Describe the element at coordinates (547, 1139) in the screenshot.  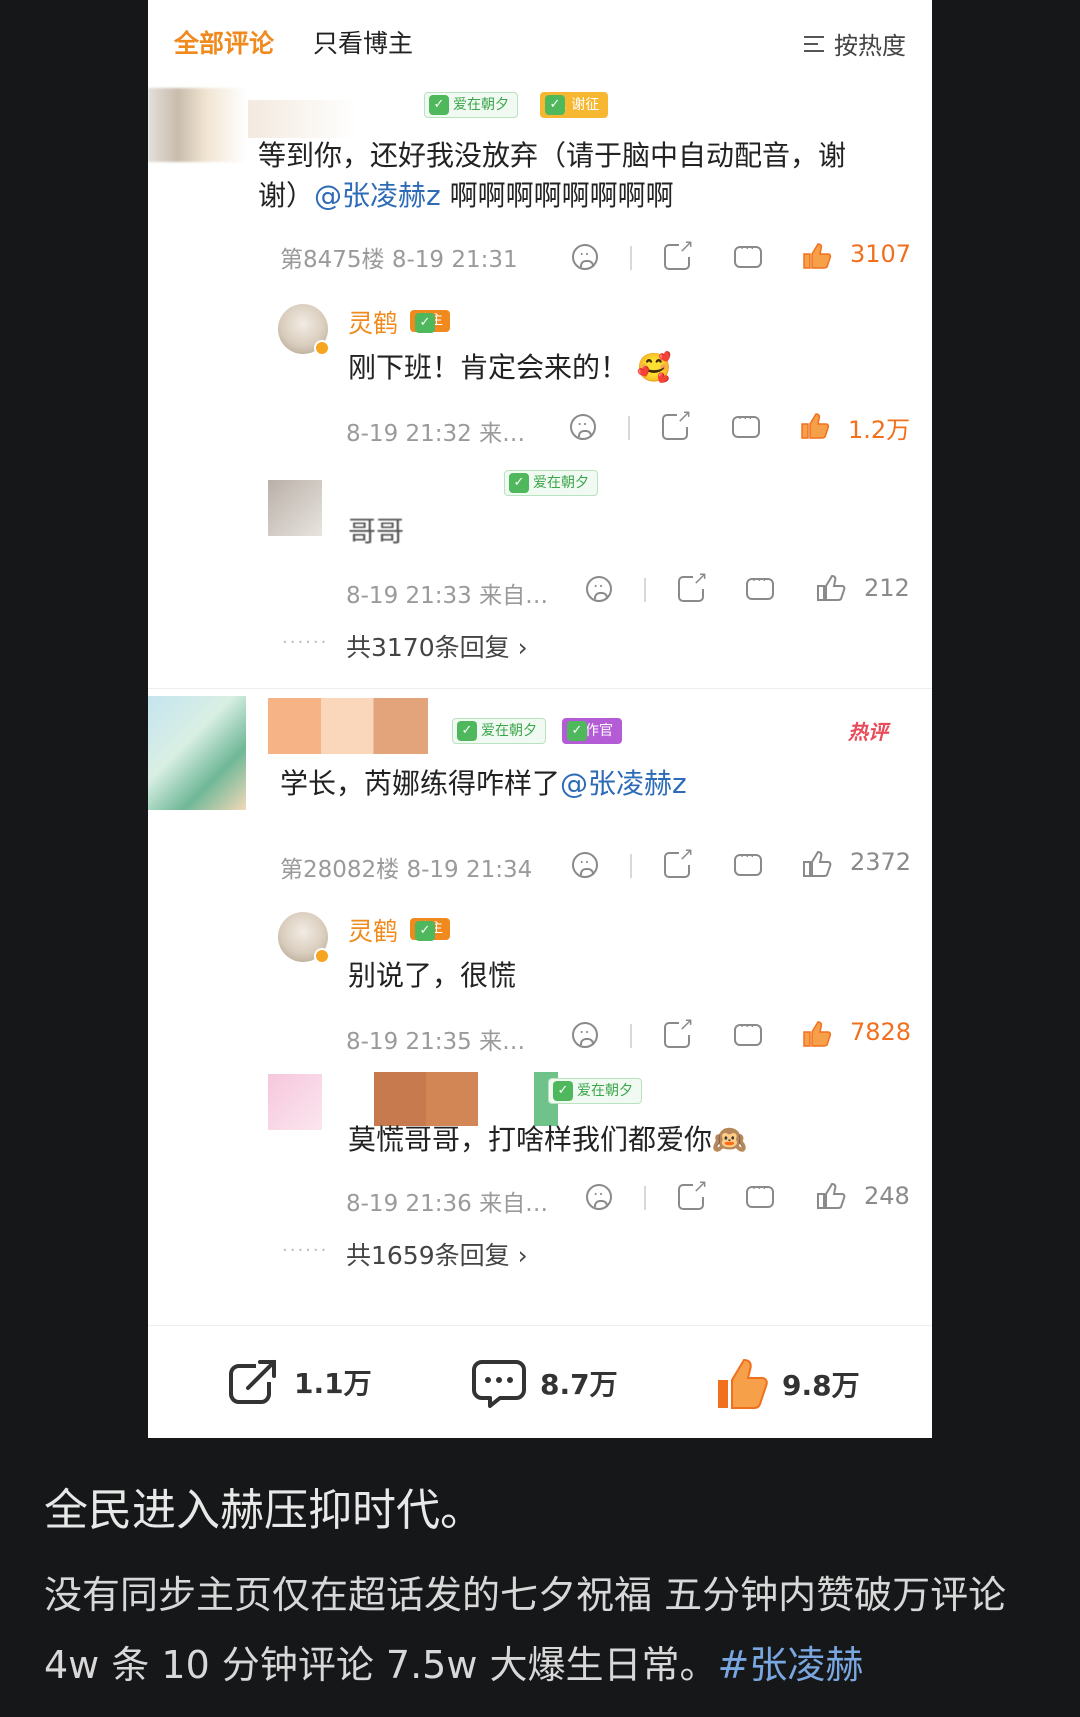
I see `sub-reply-text: 莫慌哥哥，打啥样我们都爱你🙉` at that location.